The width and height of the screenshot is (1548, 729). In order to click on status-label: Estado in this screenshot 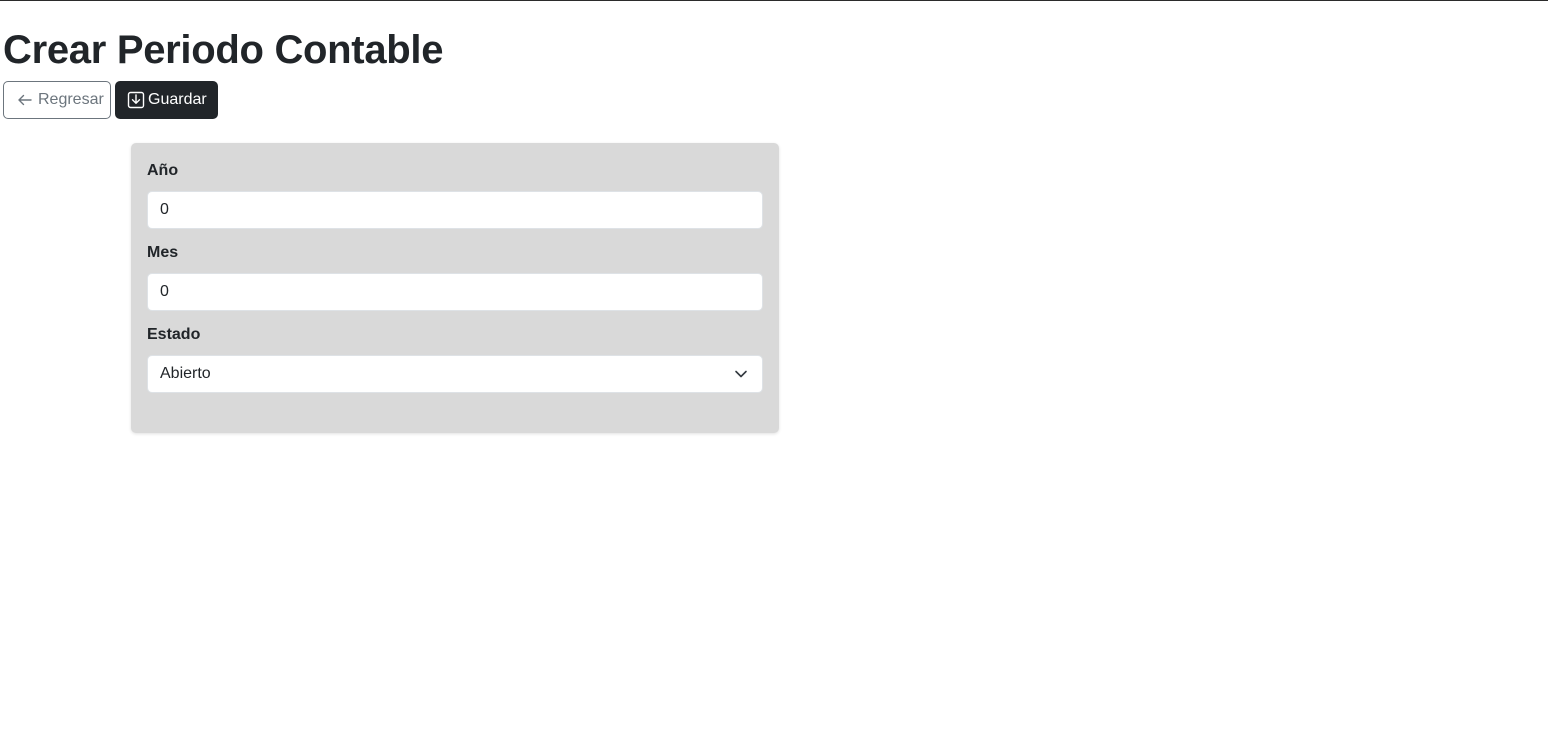, I will do `click(174, 334)`.